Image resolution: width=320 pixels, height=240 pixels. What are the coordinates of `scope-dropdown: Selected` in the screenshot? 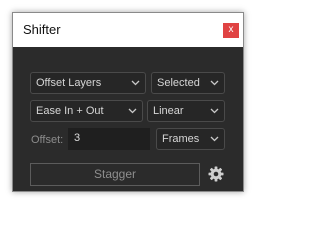 It's located at (188, 83).